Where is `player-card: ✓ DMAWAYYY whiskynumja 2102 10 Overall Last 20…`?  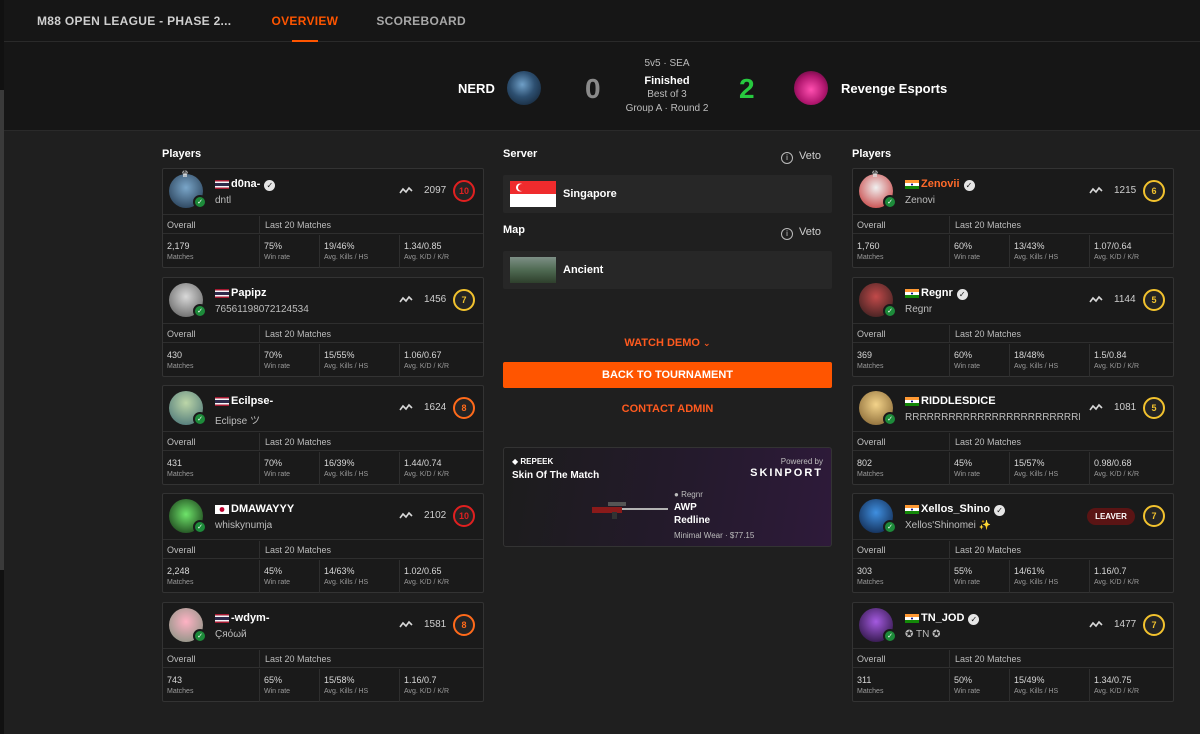
player-card: ✓ DMAWAYYY whiskynumja 2102 10 Overall Last 20… is located at coordinates (323, 543).